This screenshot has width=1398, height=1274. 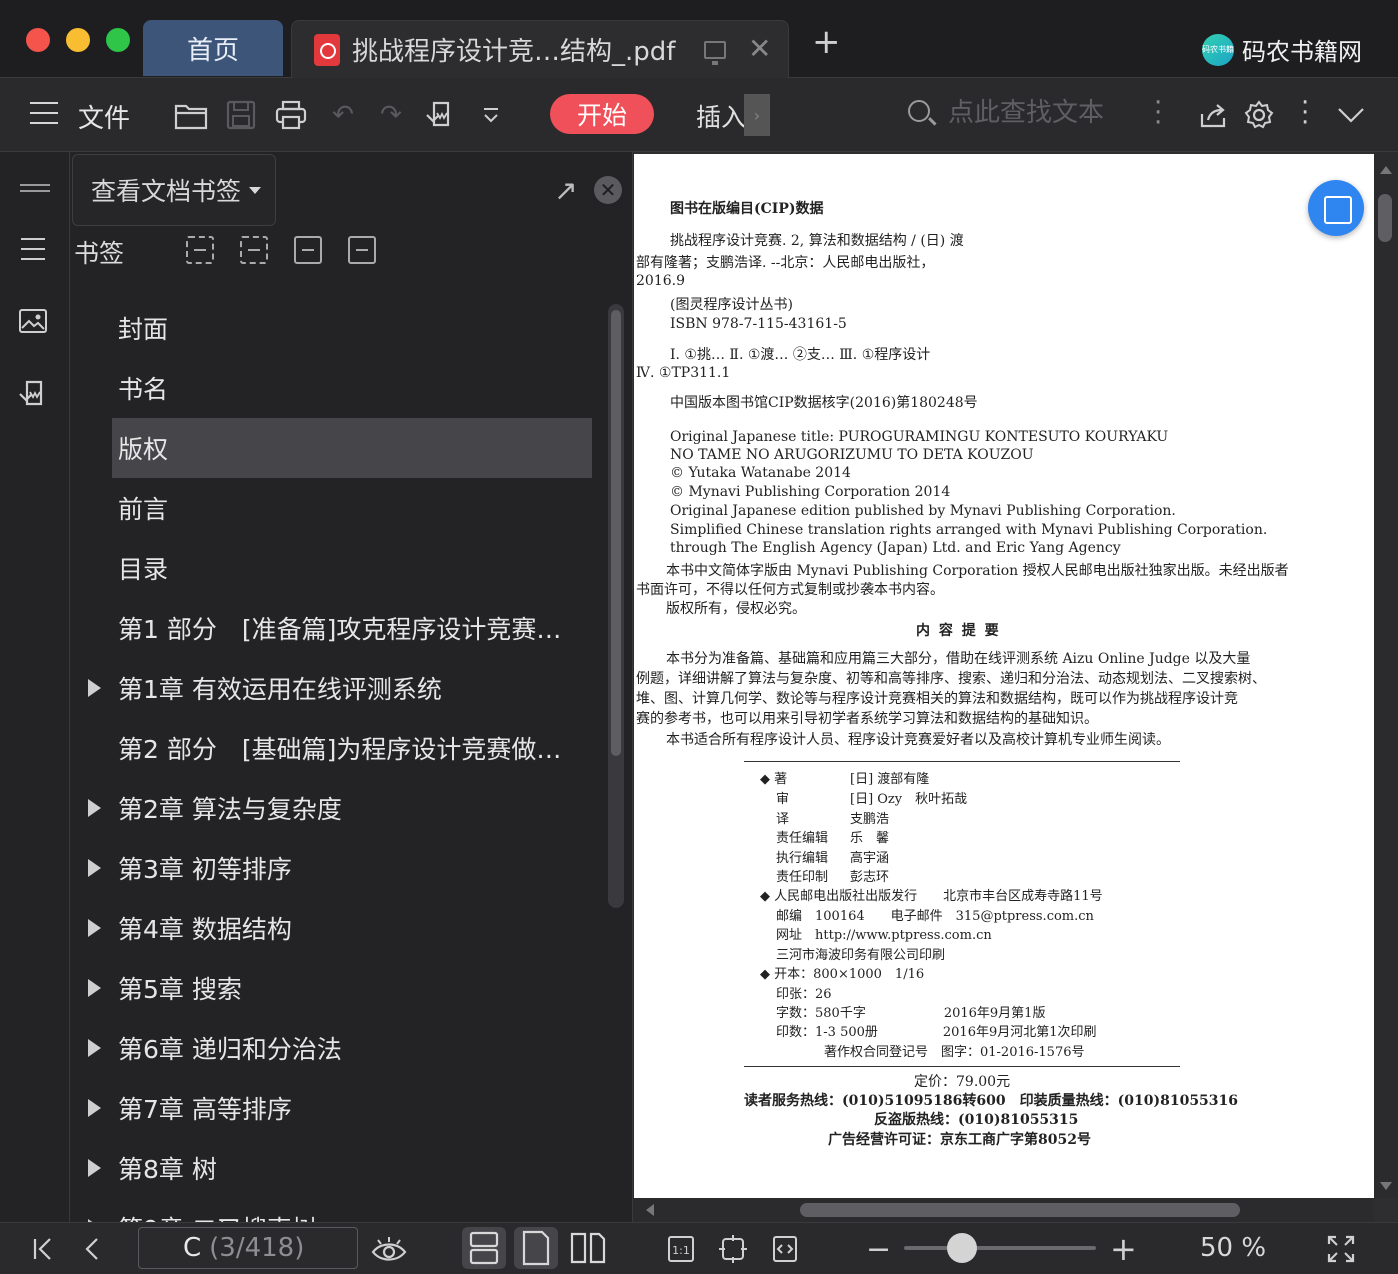 What do you see at coordinates (35, 193) in the screenshot?
I see `panel-grip-icon` at bounding box center [35, 193].